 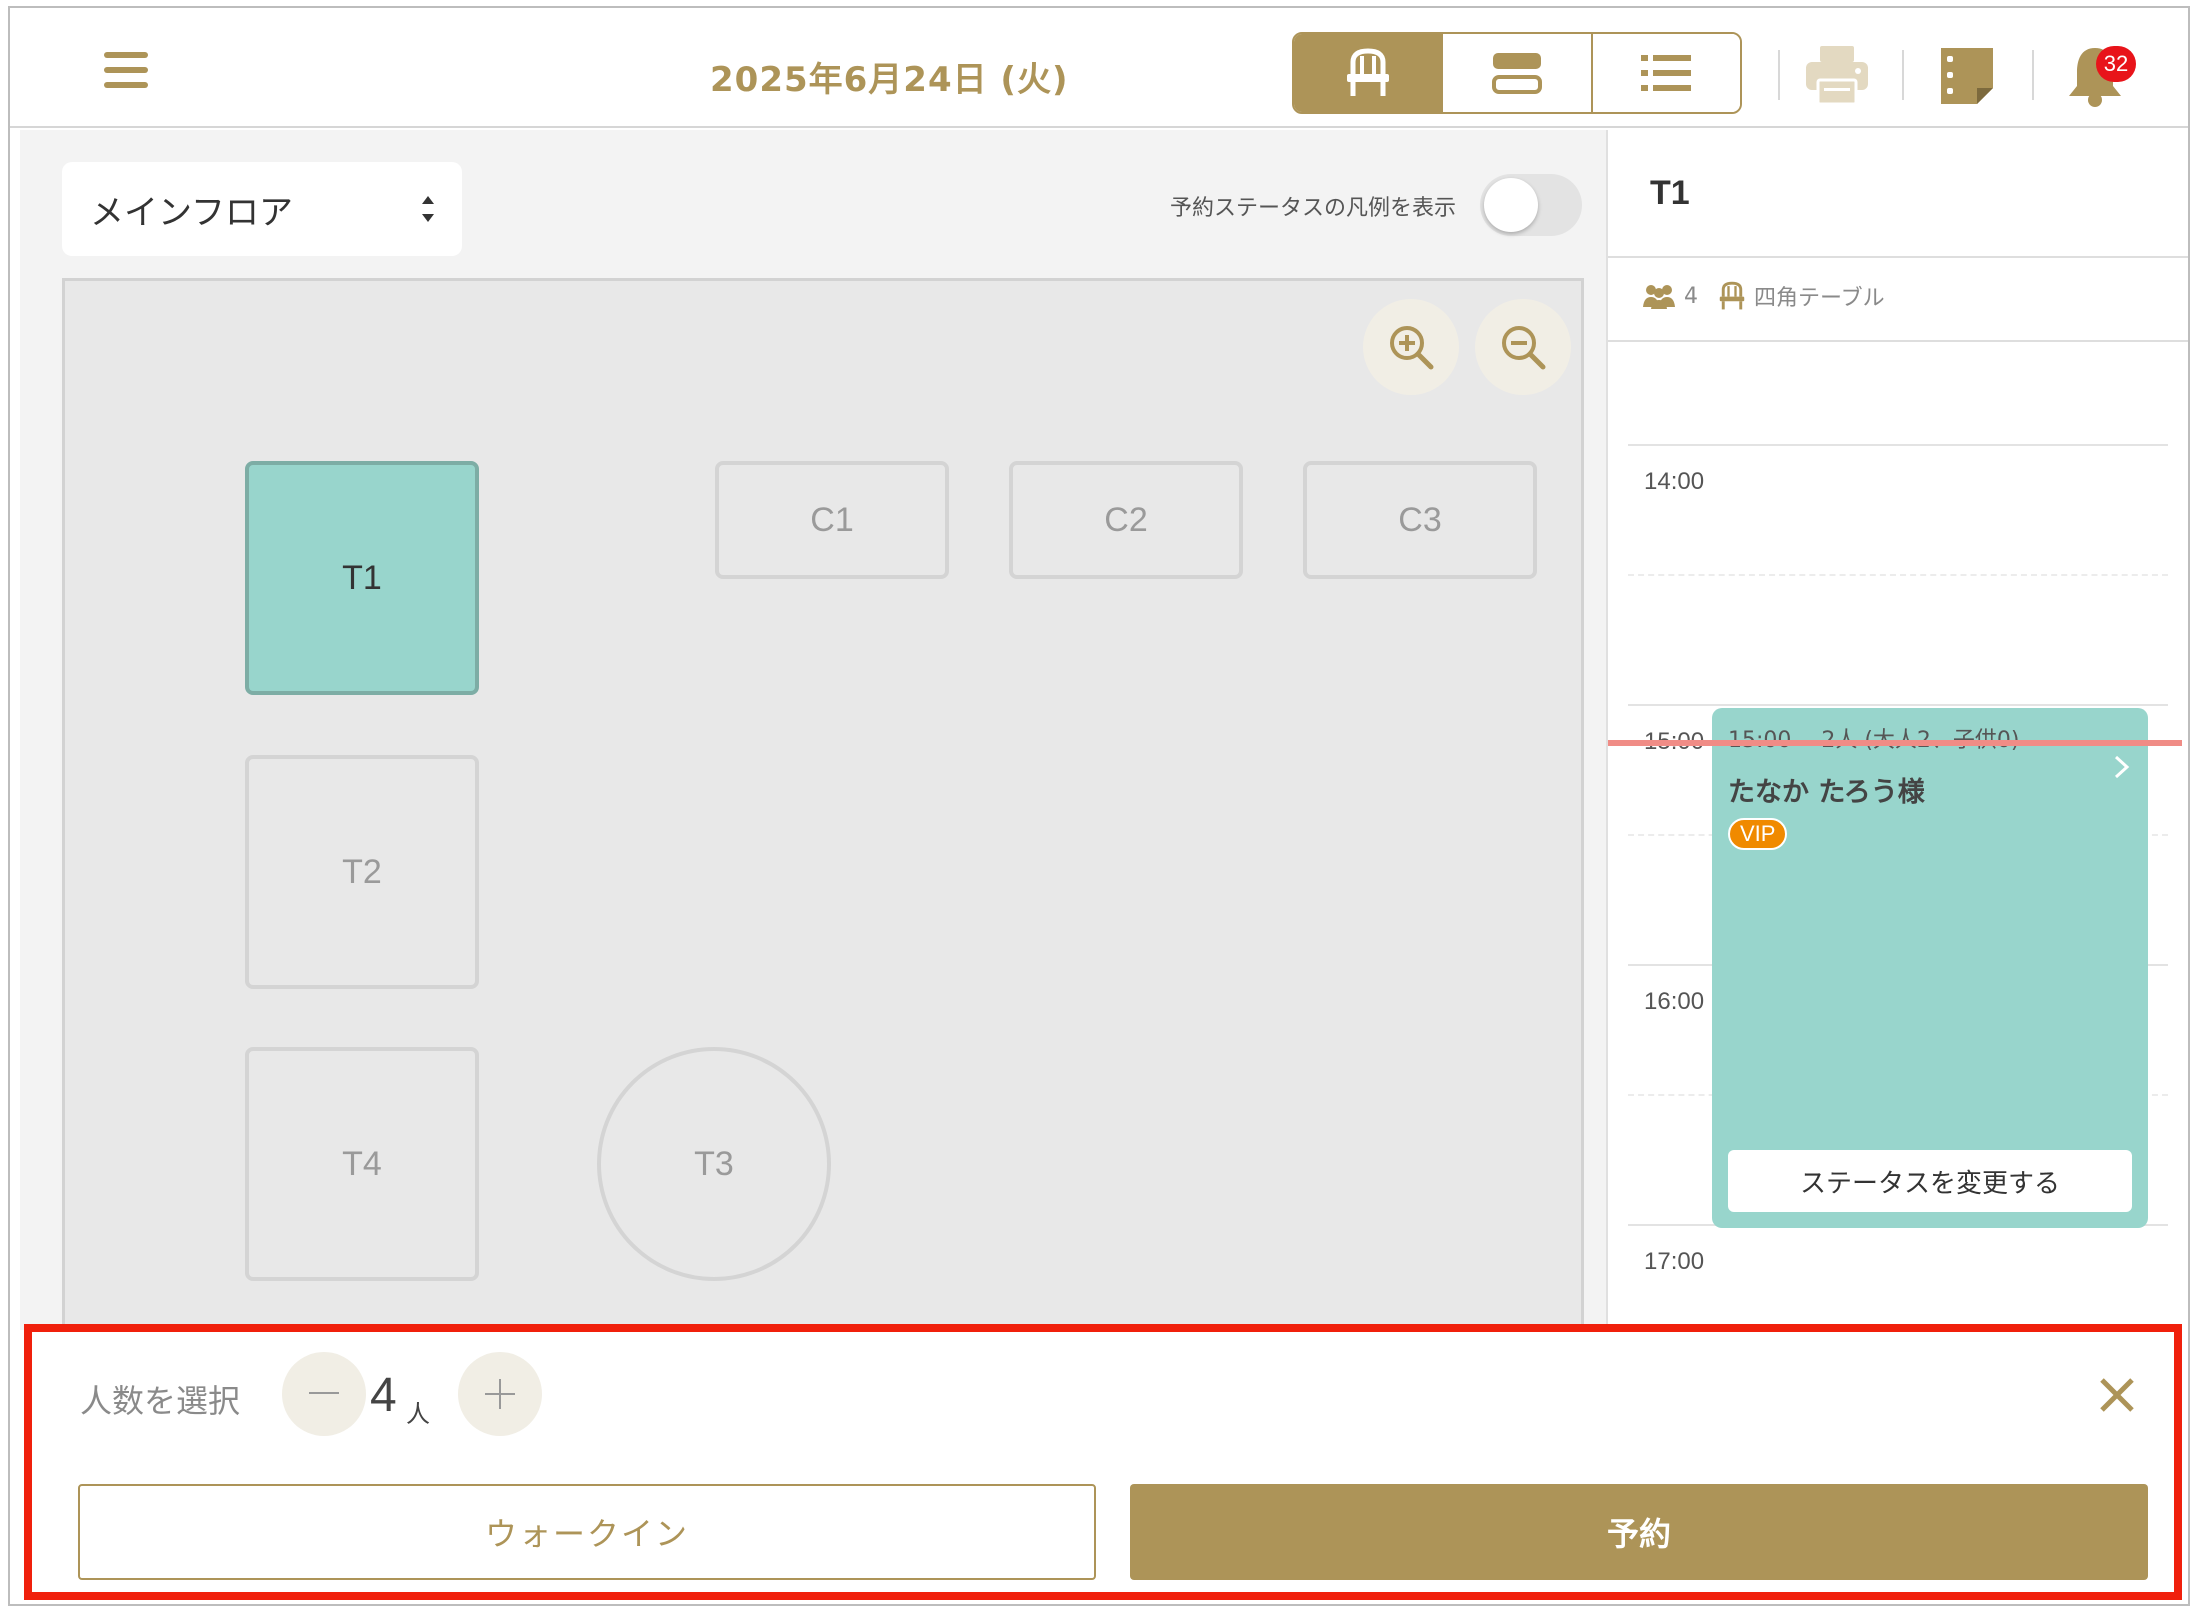 I want to click on table-c3: C3, so click(x=1420, y=520).